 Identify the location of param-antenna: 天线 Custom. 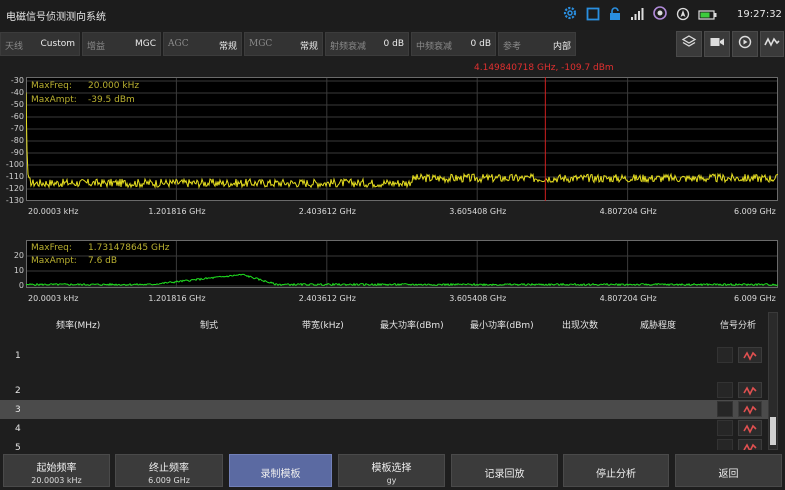
(40, 44).